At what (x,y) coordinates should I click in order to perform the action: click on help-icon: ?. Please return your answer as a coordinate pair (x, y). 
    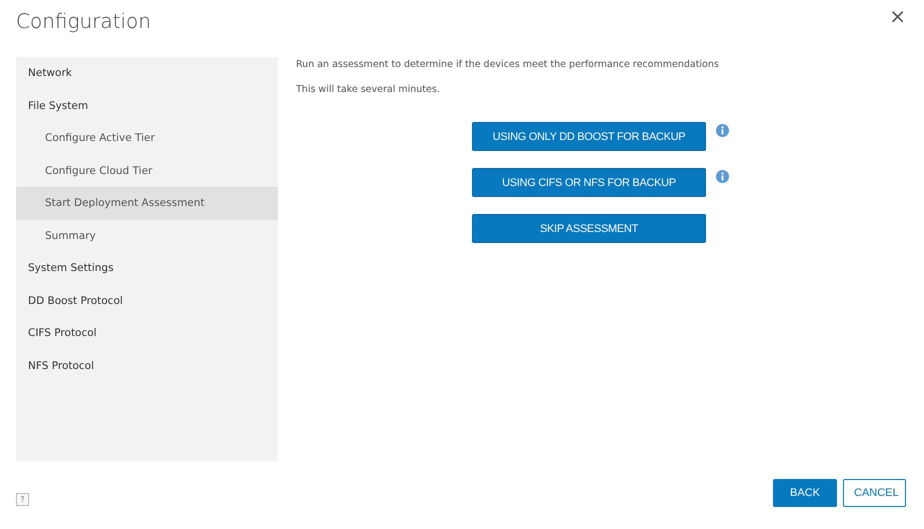
    Looking at the image, I should click on (22, 499).